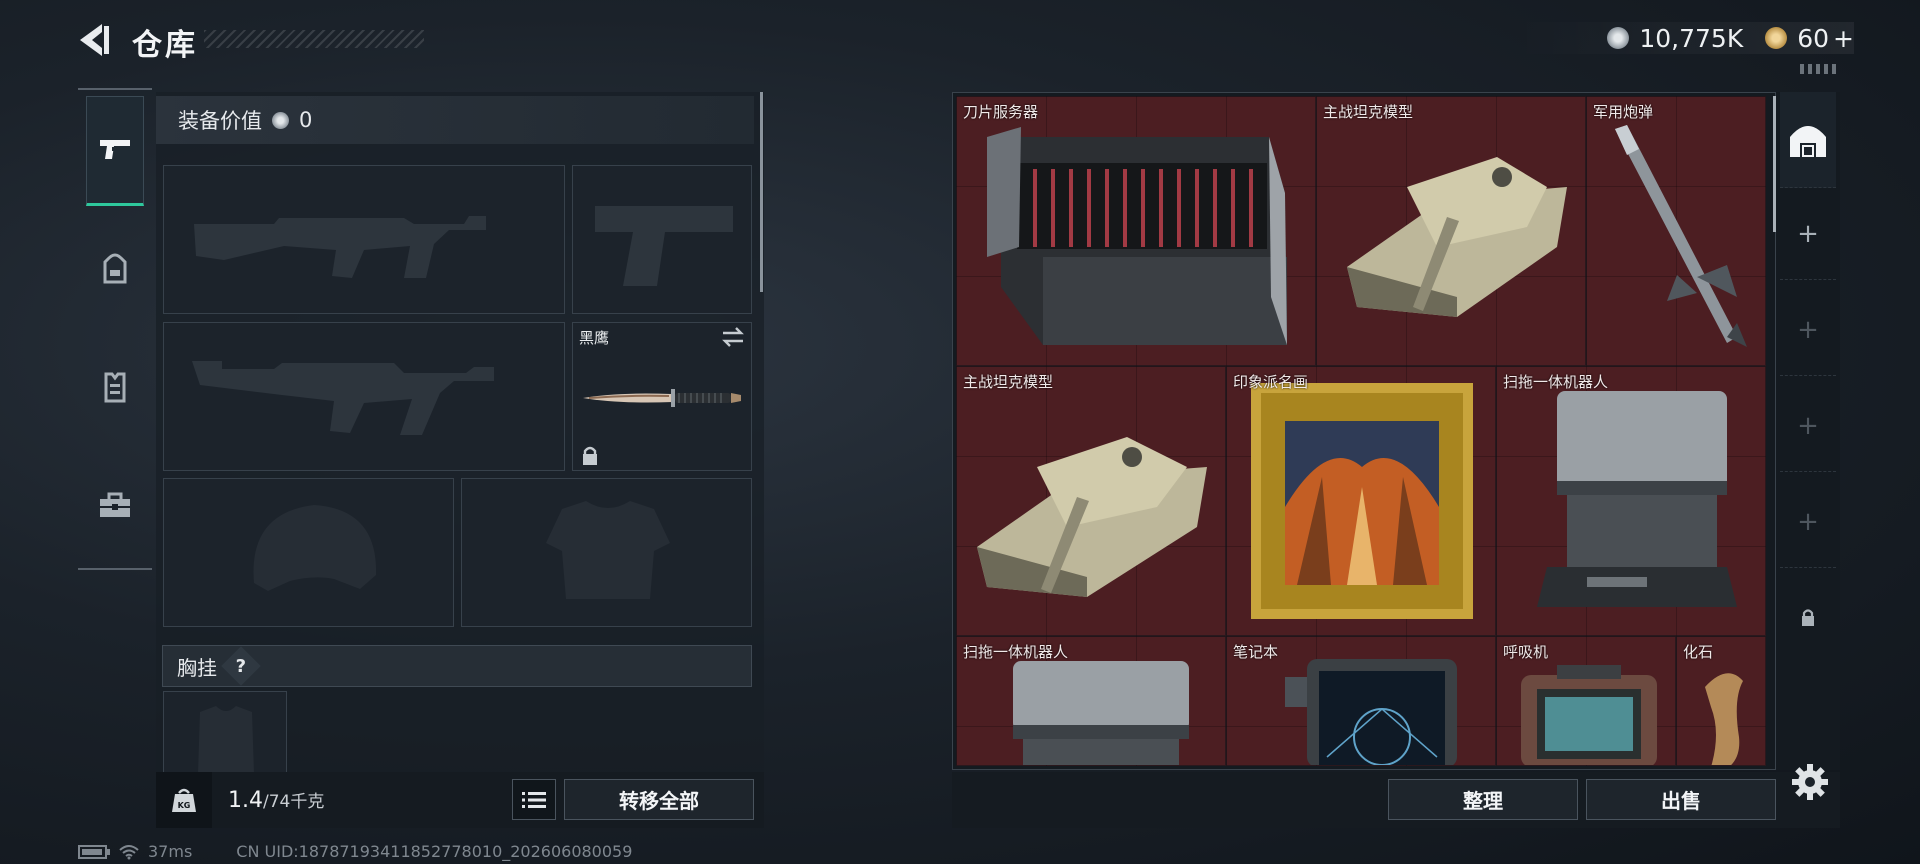 The width and height of the screenshot is (1920, 864). What do you see at coordinates (1586, 701) in the screenshot?
I see `container-item: 呼吸机` at bounding box center [1586, 701].